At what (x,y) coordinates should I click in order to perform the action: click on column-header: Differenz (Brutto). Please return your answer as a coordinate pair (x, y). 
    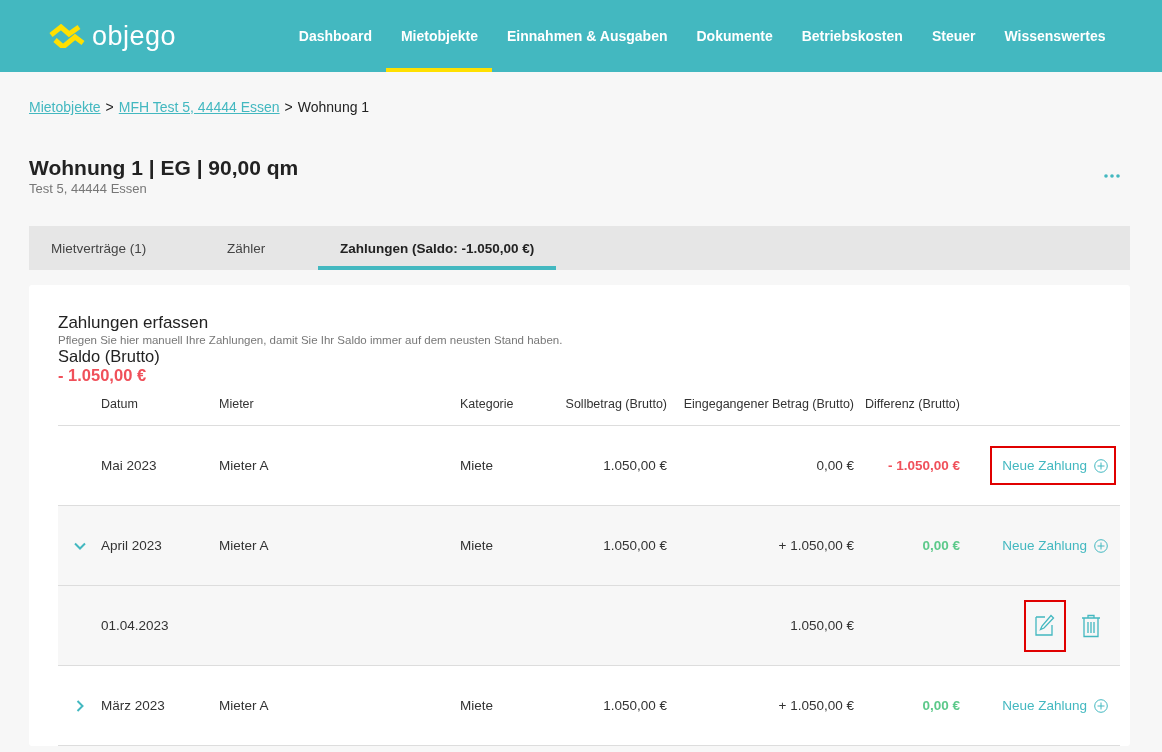
    Looking at the image, I should click on (912, 404).